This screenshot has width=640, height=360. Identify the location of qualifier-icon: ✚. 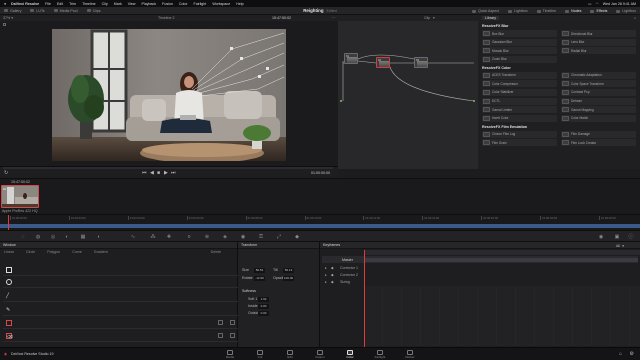
(169, 237).